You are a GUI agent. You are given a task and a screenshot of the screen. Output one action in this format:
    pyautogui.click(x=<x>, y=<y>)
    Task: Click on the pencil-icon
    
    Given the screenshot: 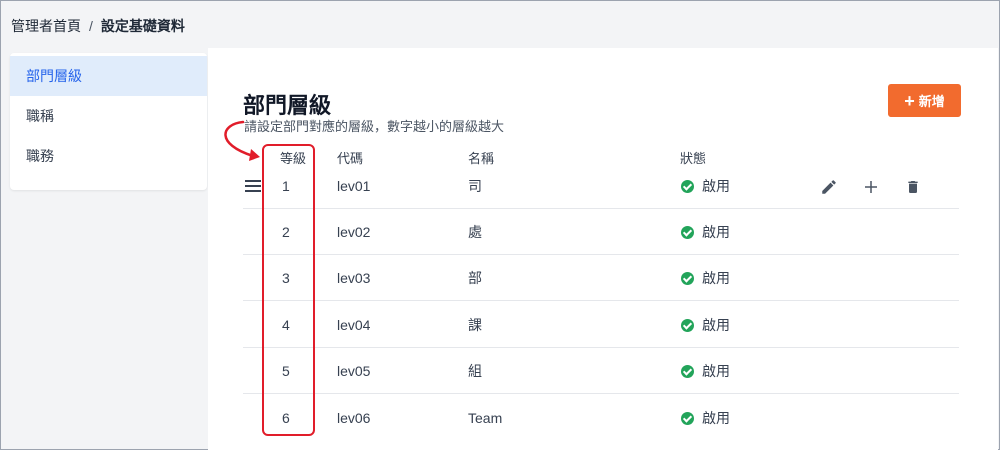 What is the action you would take?
    pyautogui.click(x=829, y=187)
    